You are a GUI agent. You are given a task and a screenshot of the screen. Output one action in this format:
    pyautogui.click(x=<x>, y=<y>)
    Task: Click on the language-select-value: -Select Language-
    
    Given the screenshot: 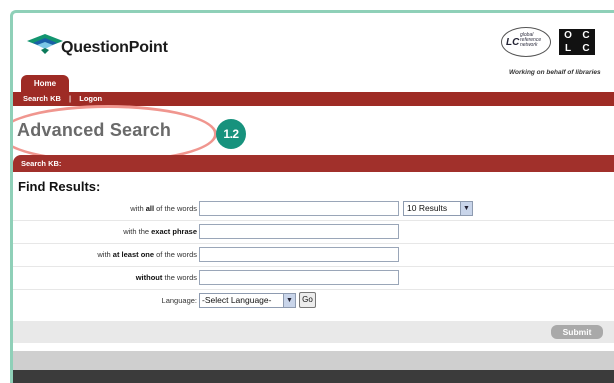 What is the action you would take?
    pyautogui.click(x=237, y=300)
    